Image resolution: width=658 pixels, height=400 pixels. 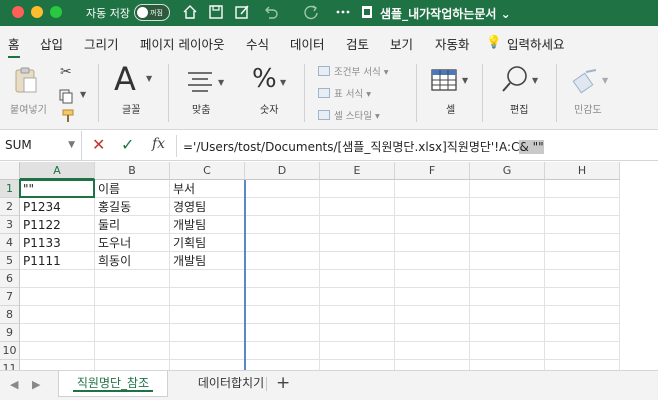 What do you see at coordinates (68, 116) in the screenshot?
I see `format-painter-icon` at bounding box center [68, 116].